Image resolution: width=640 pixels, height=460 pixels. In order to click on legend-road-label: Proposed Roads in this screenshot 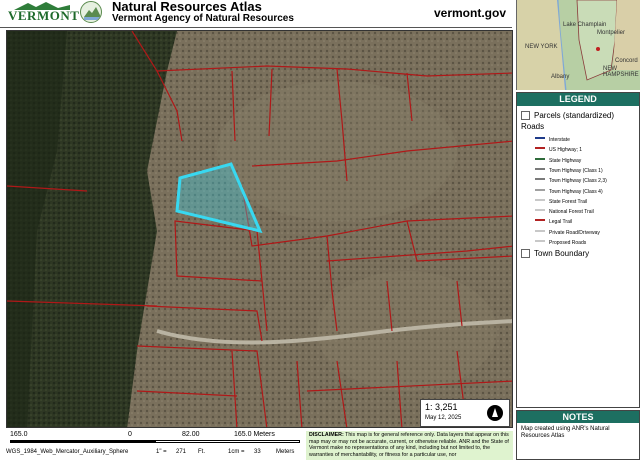, I will do `click(568, 243)`.